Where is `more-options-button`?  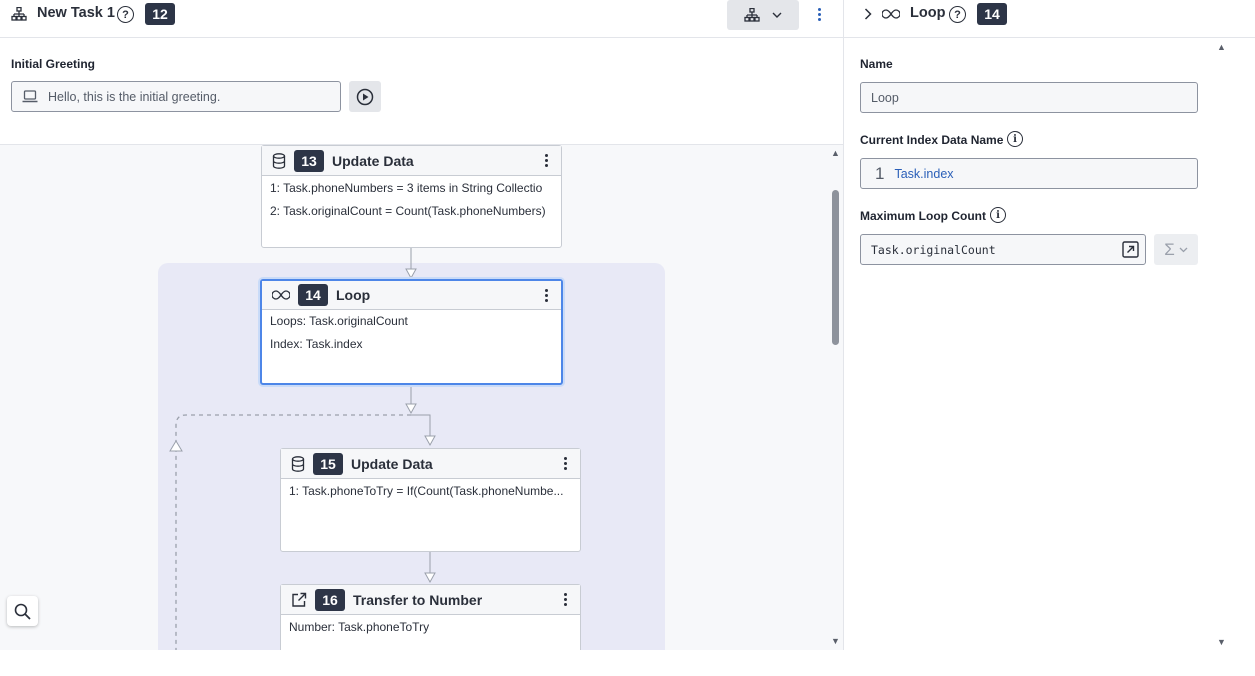
more-options-button is located at coordinates (819, 14).